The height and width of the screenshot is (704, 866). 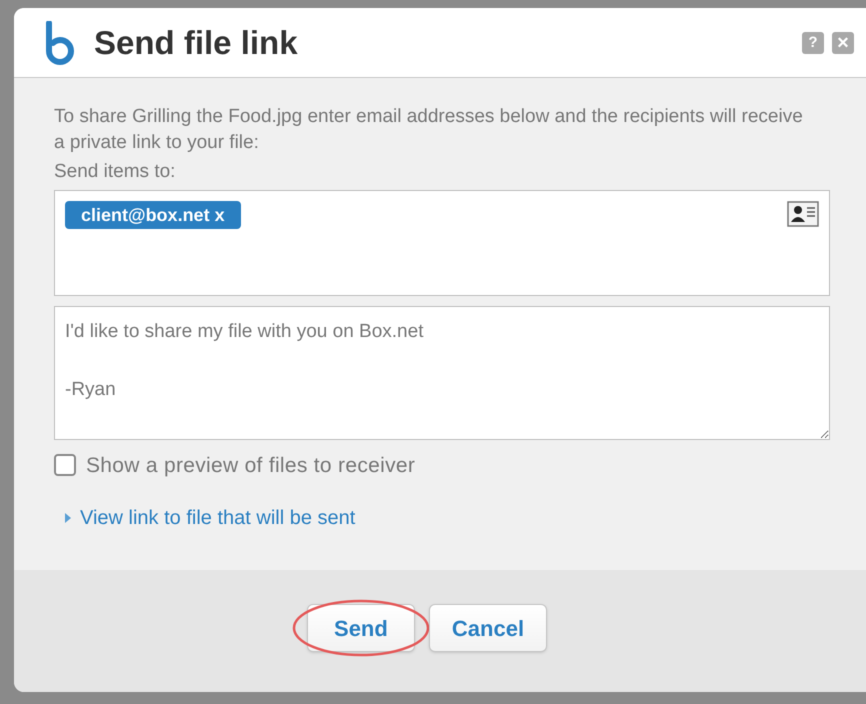 What do you see at coordinates (251, 465) in the screenshot?
I see `preview-label: Show a preview of files to receiver` at bounding box center [251, 465].